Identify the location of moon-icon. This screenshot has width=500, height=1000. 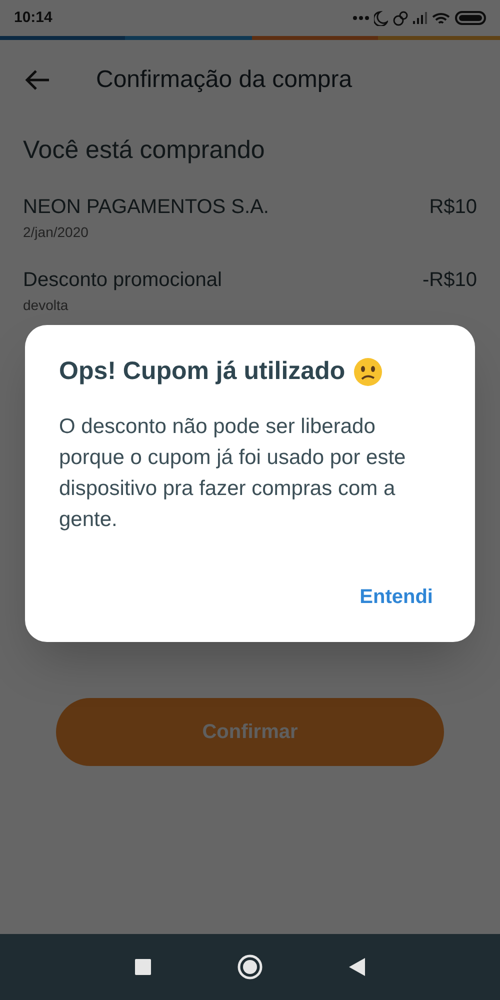
(381, 18).